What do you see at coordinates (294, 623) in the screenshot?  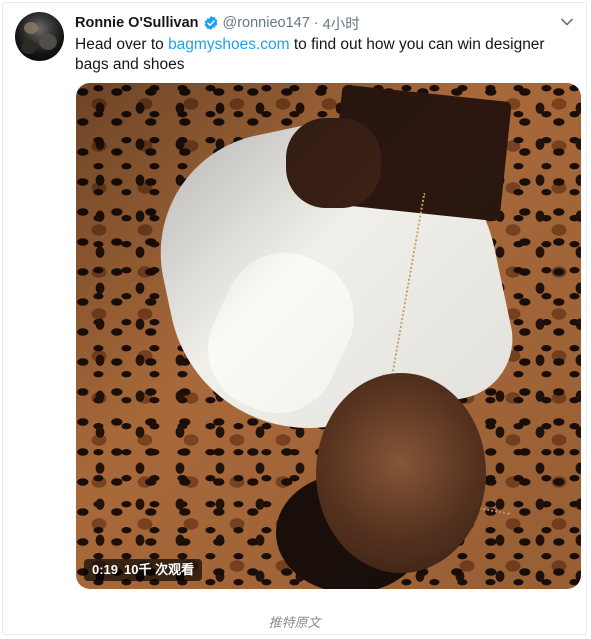 I see `source-caption: 推特原文` at bounding box center [294, 623].